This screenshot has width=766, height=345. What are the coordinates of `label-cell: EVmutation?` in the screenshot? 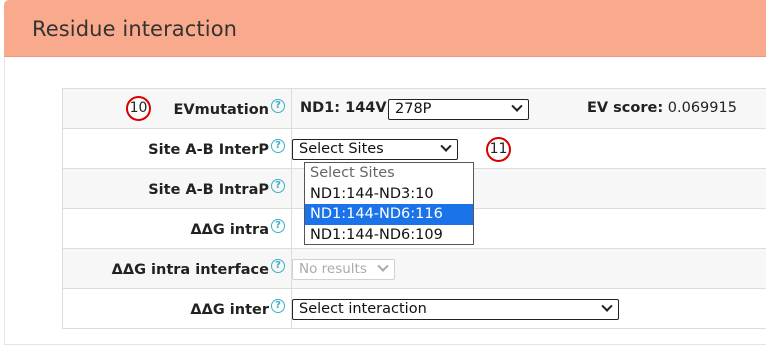 It's located at (177, 108).